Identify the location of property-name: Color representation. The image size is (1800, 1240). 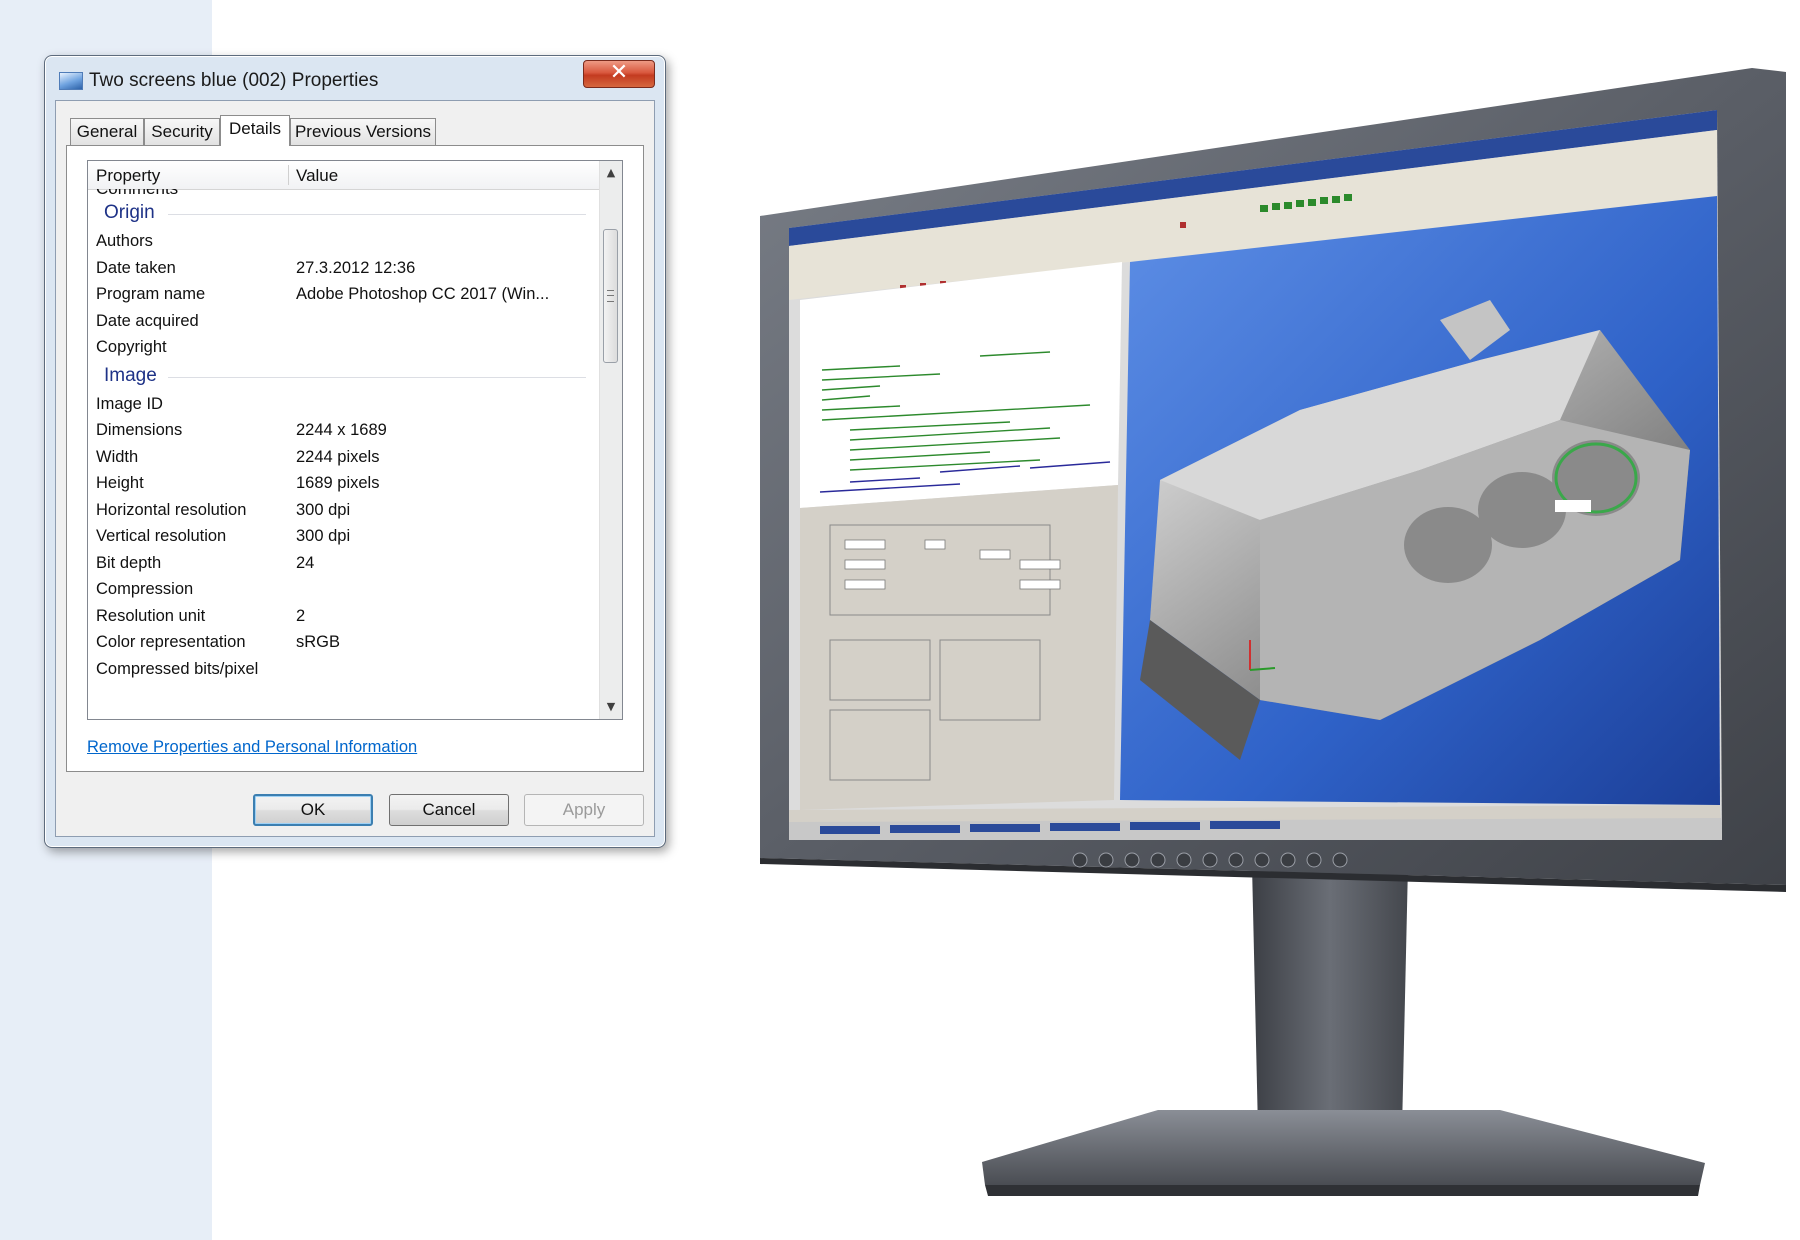
(171, 642).